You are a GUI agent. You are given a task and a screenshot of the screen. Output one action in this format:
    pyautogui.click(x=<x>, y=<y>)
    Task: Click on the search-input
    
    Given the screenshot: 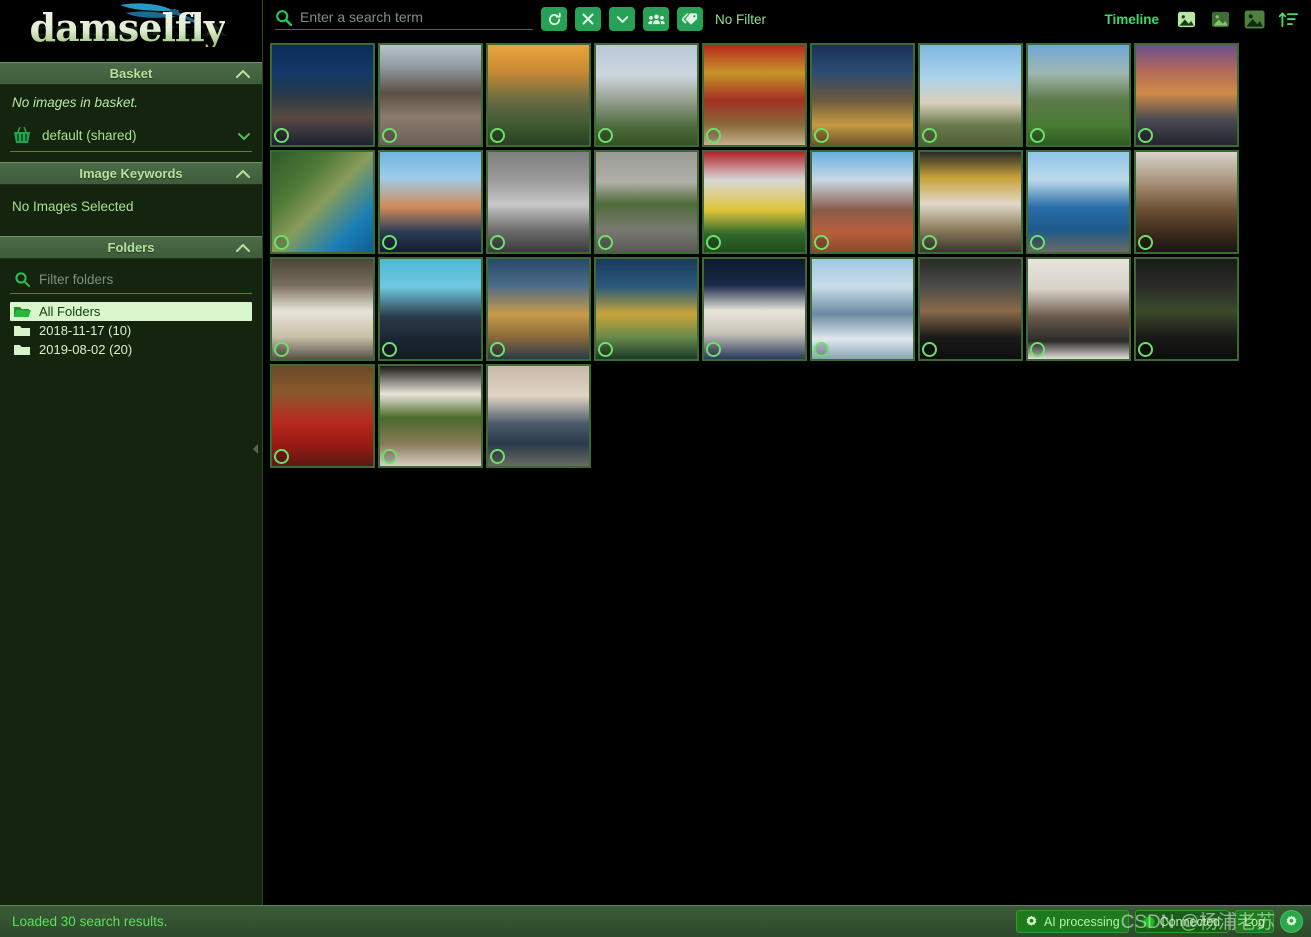 What is the action you would take?
    pyautogui.click(x=416, y=17)
    